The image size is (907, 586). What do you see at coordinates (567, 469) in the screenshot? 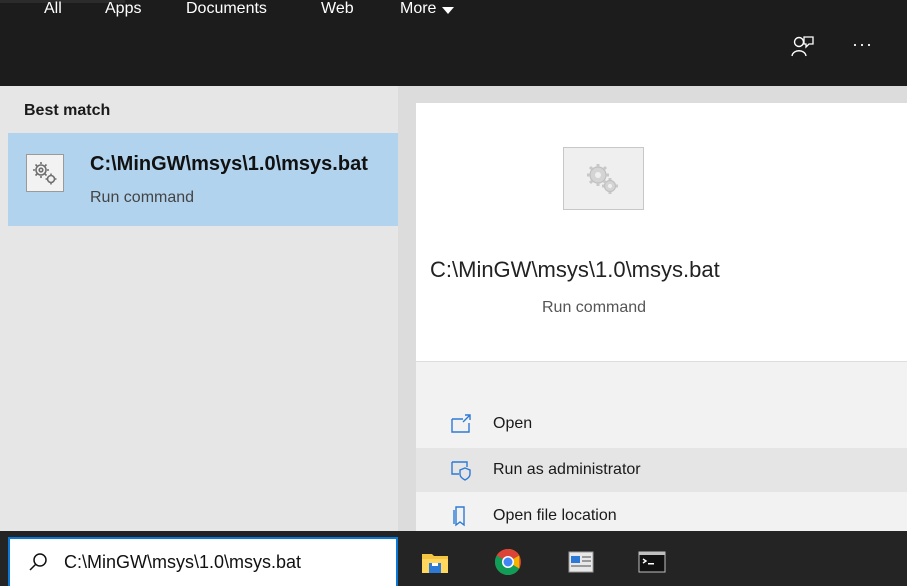
I see `run-as-administrator-label: Run as administrator` at bounding box center [567, 469].